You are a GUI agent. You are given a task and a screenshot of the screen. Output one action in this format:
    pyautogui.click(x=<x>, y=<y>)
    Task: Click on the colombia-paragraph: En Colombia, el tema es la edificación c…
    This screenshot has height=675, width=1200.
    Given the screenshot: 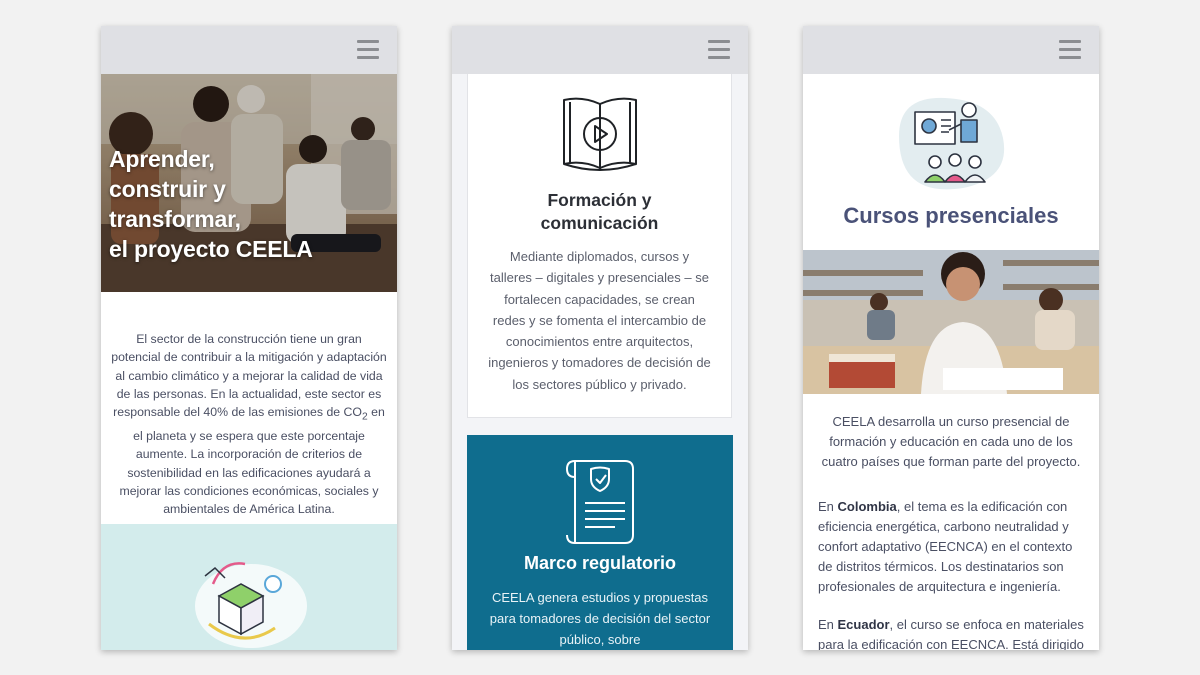 What is the action you would take?
    pyautogui.click(x=945, y=546)
    